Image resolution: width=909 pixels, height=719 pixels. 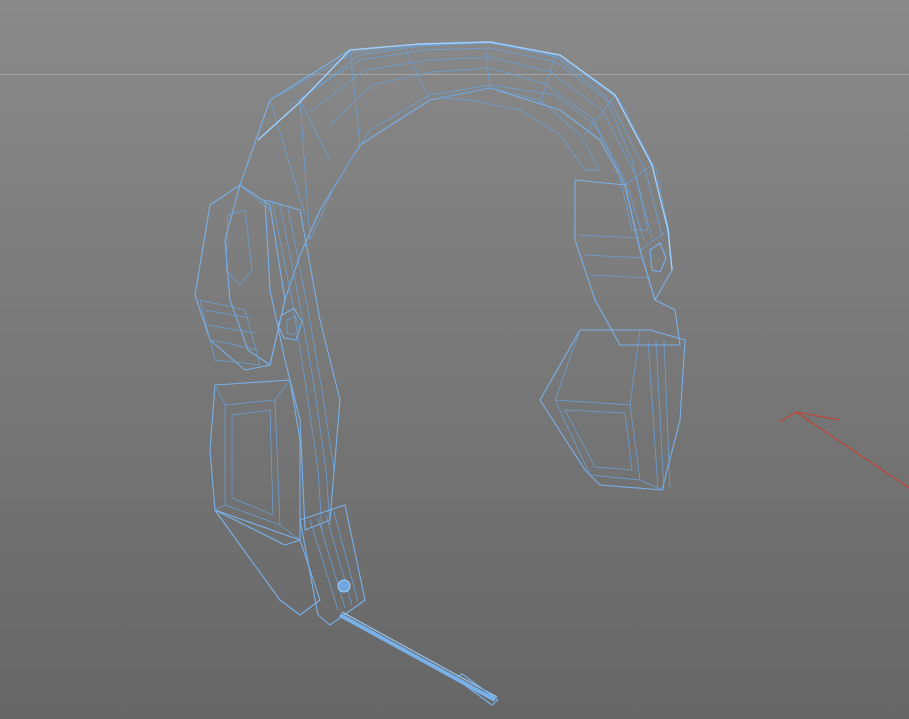 I want to click on cable-jack, so click(x=344, y=586).